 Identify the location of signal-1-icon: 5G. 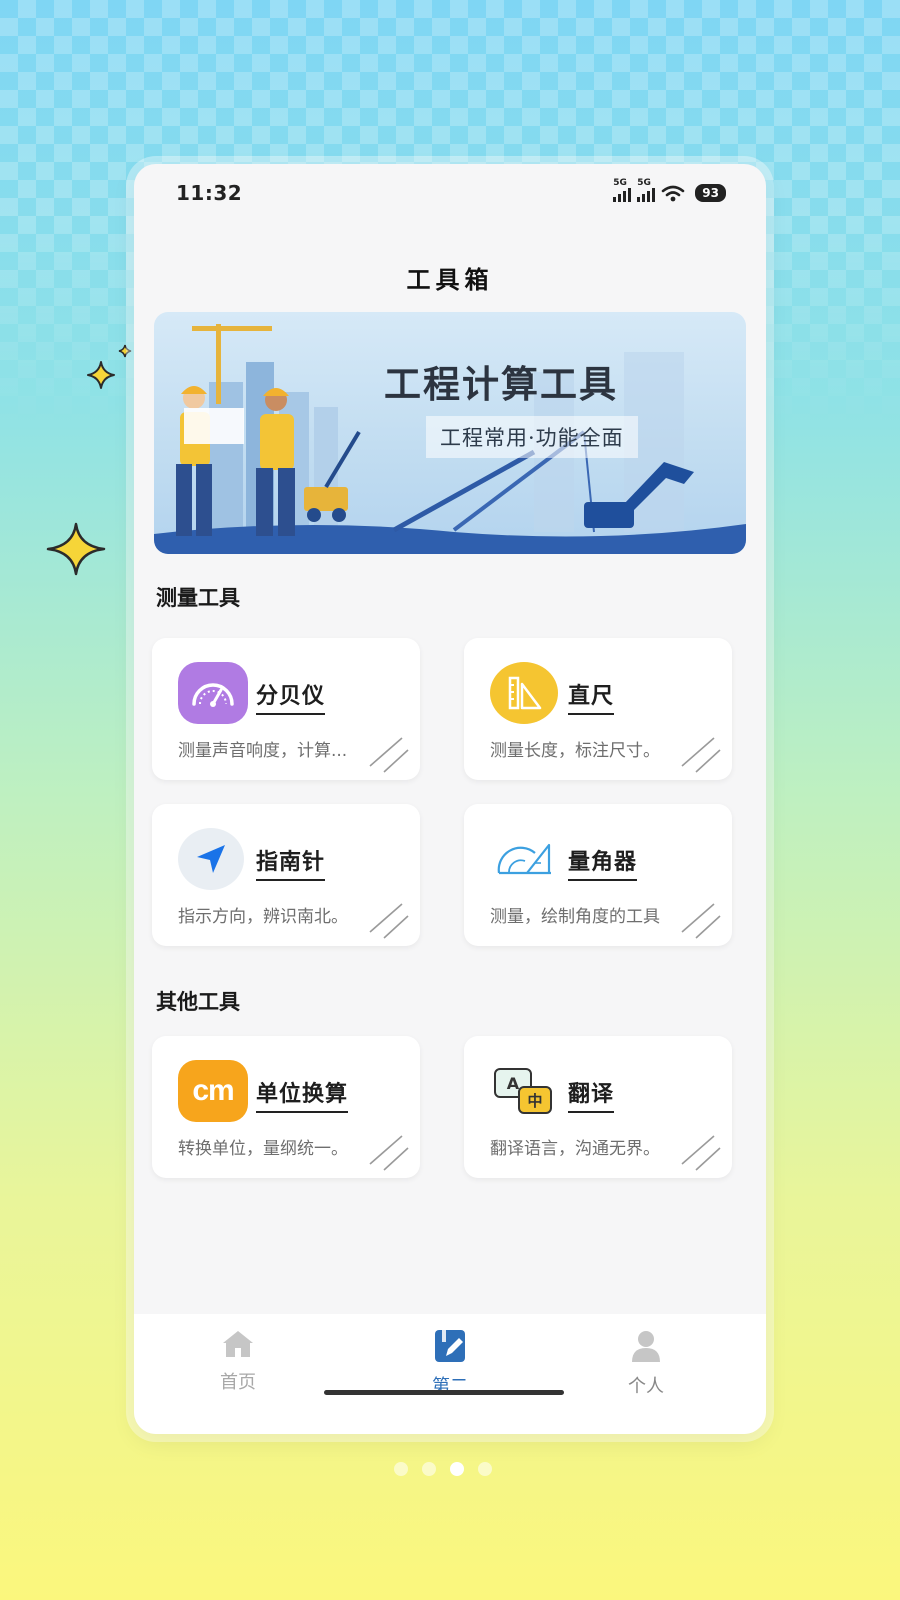
(622, 190).